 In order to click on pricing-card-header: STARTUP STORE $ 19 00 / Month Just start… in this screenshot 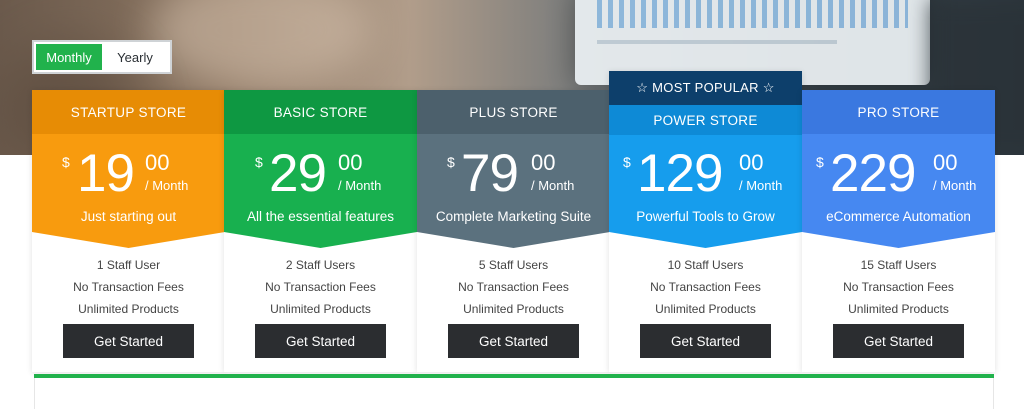, I will do `click(128, 169)`.